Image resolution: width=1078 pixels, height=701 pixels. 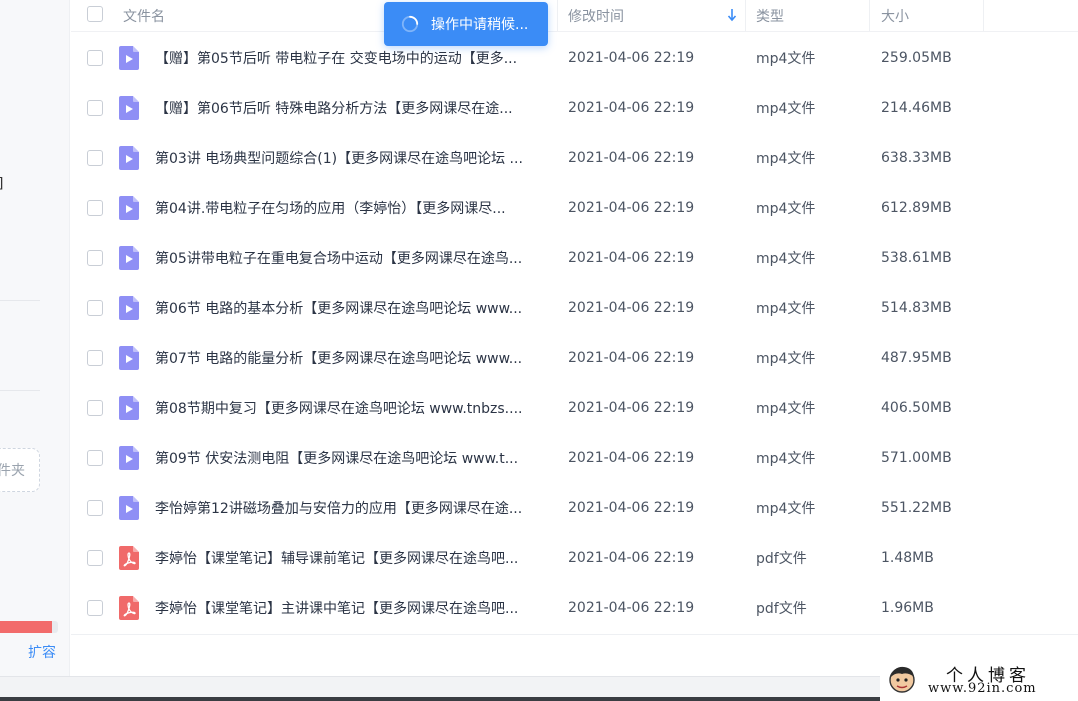 I want to click on column-header-modified-label: 修改时间, so click(x=596, y=16).